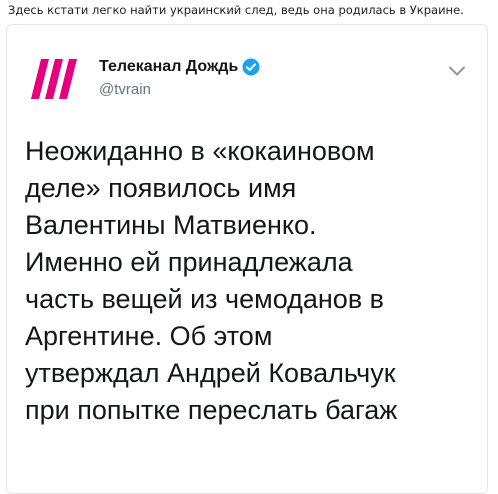 This screenshot has height=494, width=498. Describe the element at coordinates (168, 67) in the screenshot. I see `author-name: Телеканал Дождь` at that location.